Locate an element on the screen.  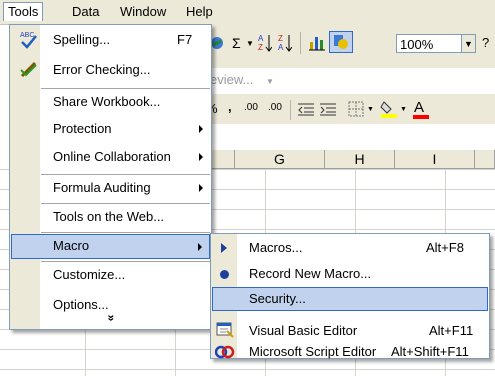
decrease-decimal-icon: .00 is located at coordinates (275, 107).